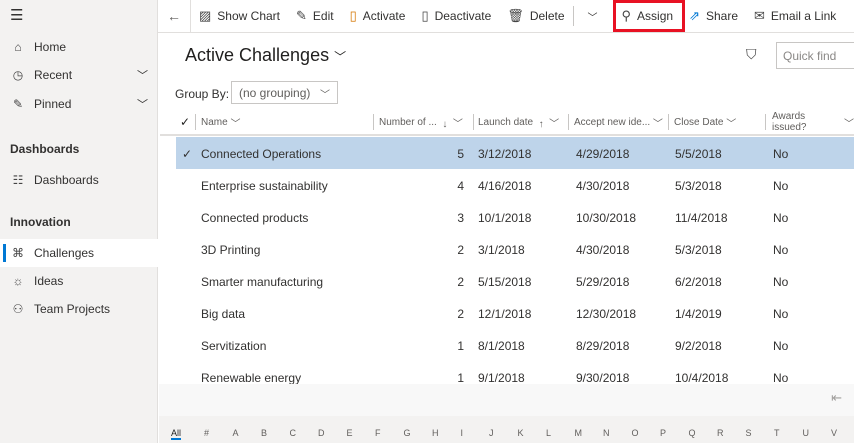 The height and width of the screenshot is (443, 854). What do you see at coordinates (350, 433) in the screenshot?
I see `alphabet-filter-e: E` at bounding box center [350, 433].